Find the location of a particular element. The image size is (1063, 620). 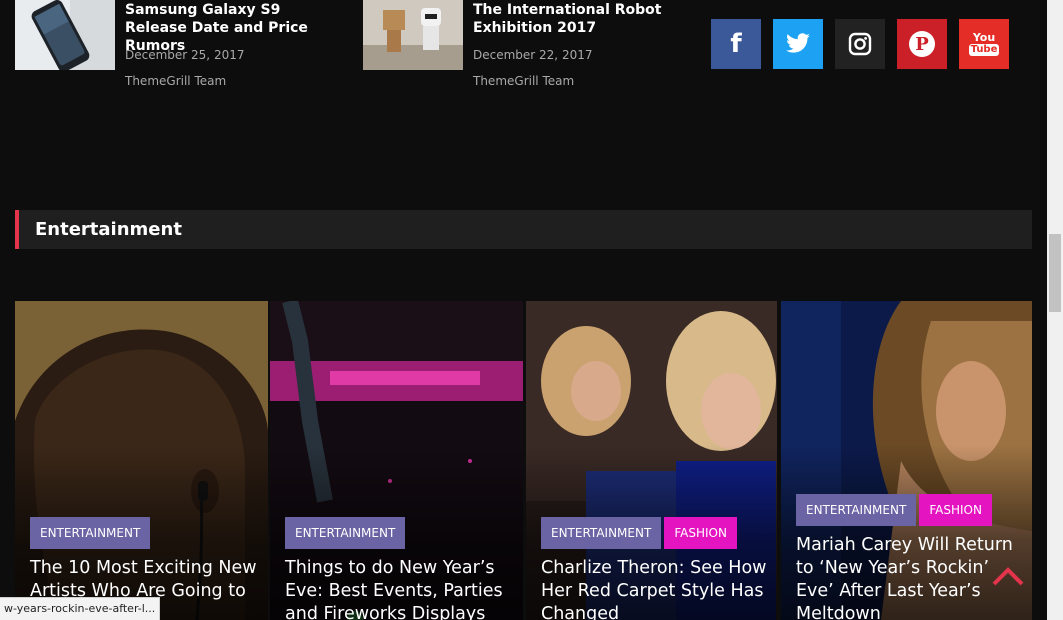

scrollbar-thumb is located at coordinates (1055, 273).